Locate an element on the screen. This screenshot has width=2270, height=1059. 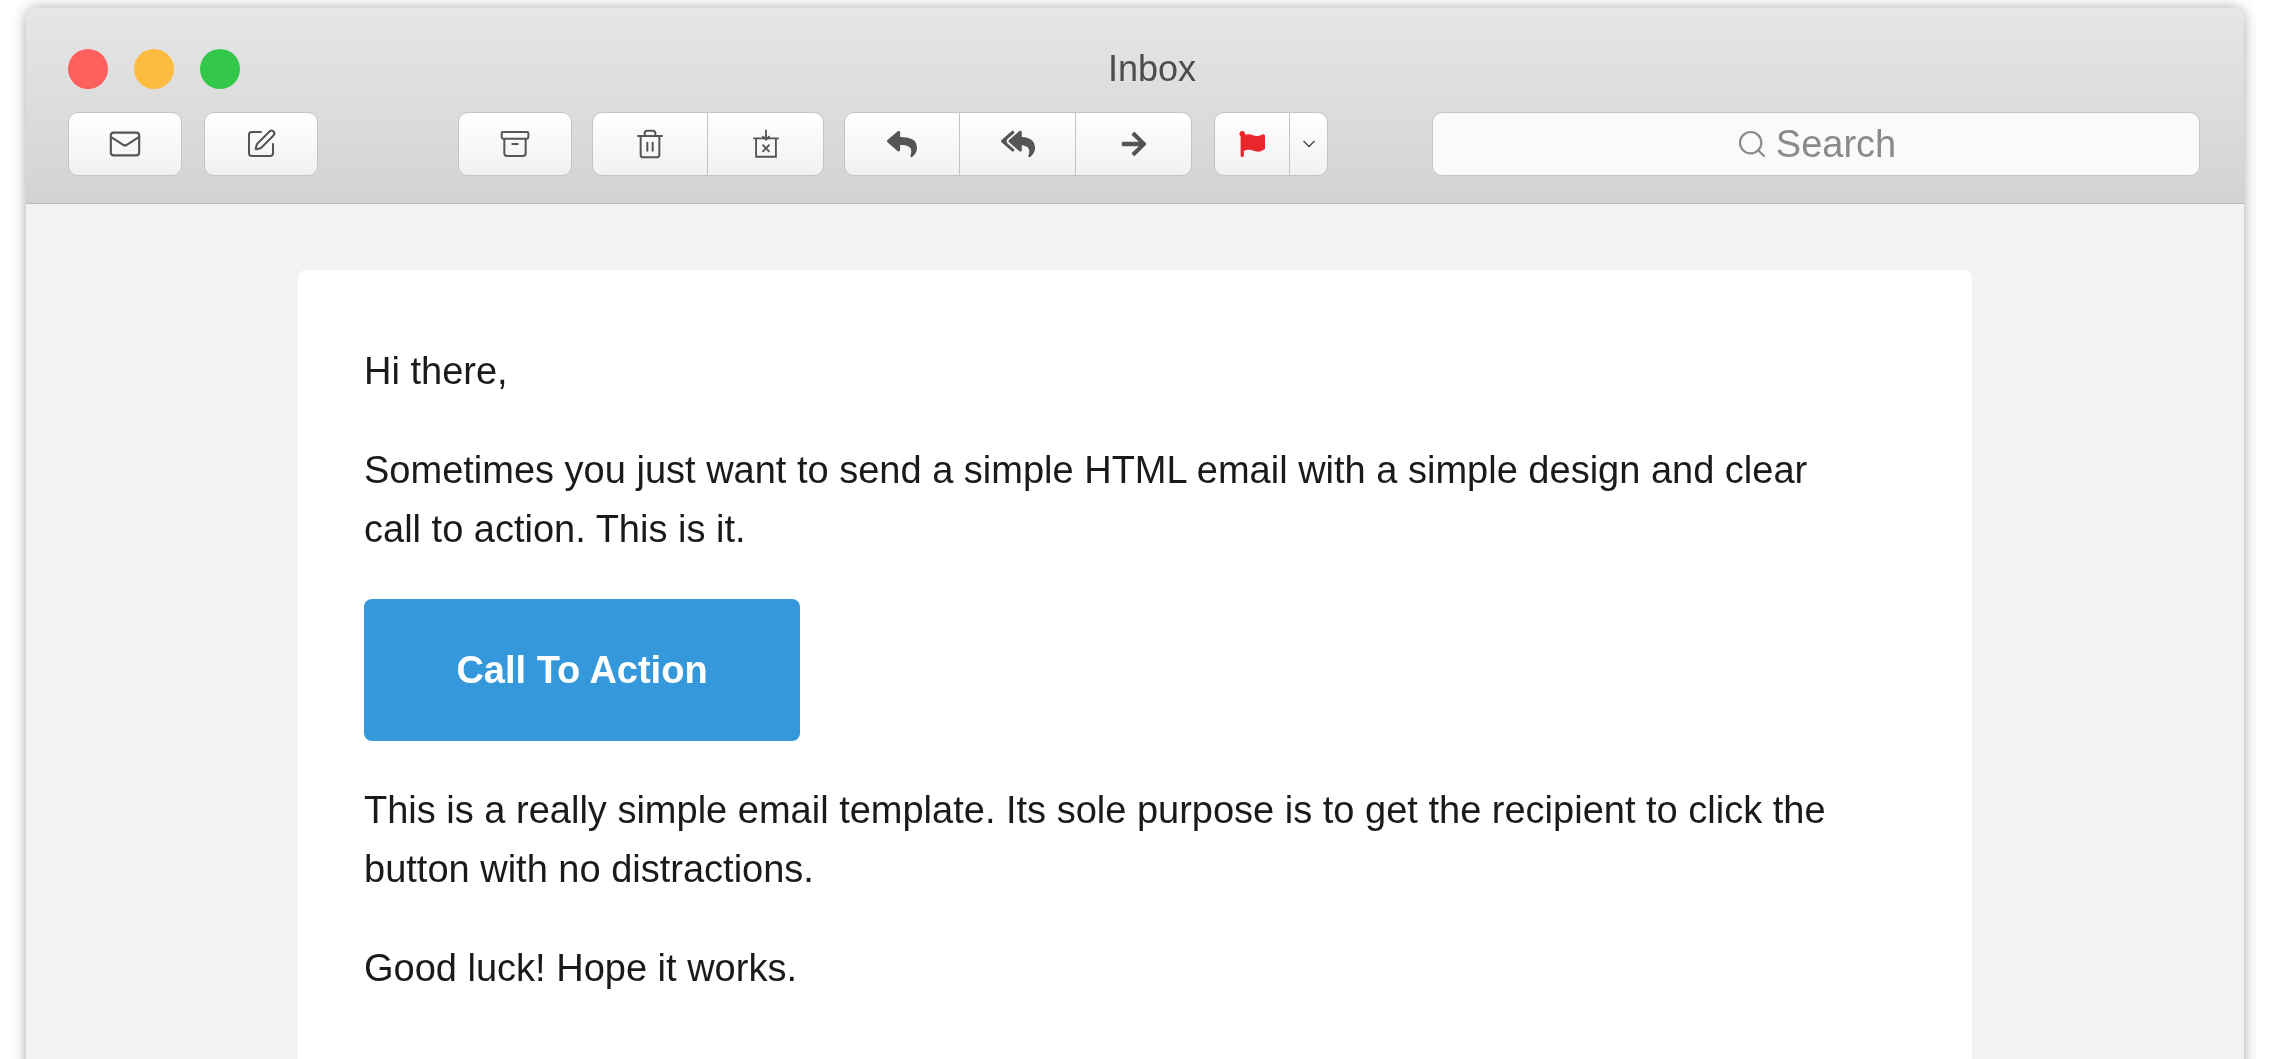
email-paragraph: Hi there, is located at coordinates (436, 371).